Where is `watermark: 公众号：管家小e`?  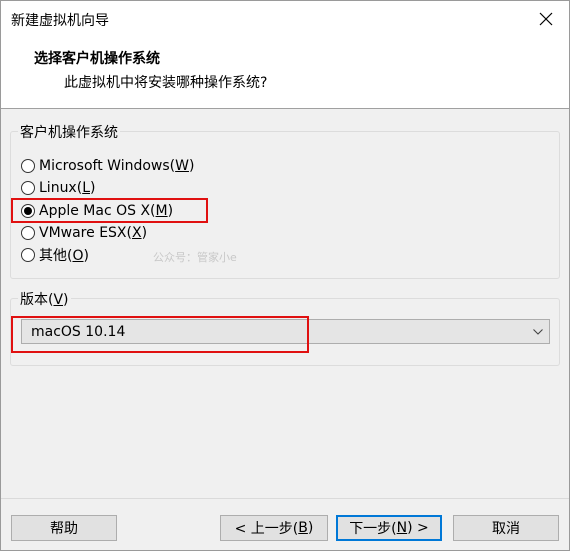
watermark: 公众号：管家小e is located at coordinates (195, 257).